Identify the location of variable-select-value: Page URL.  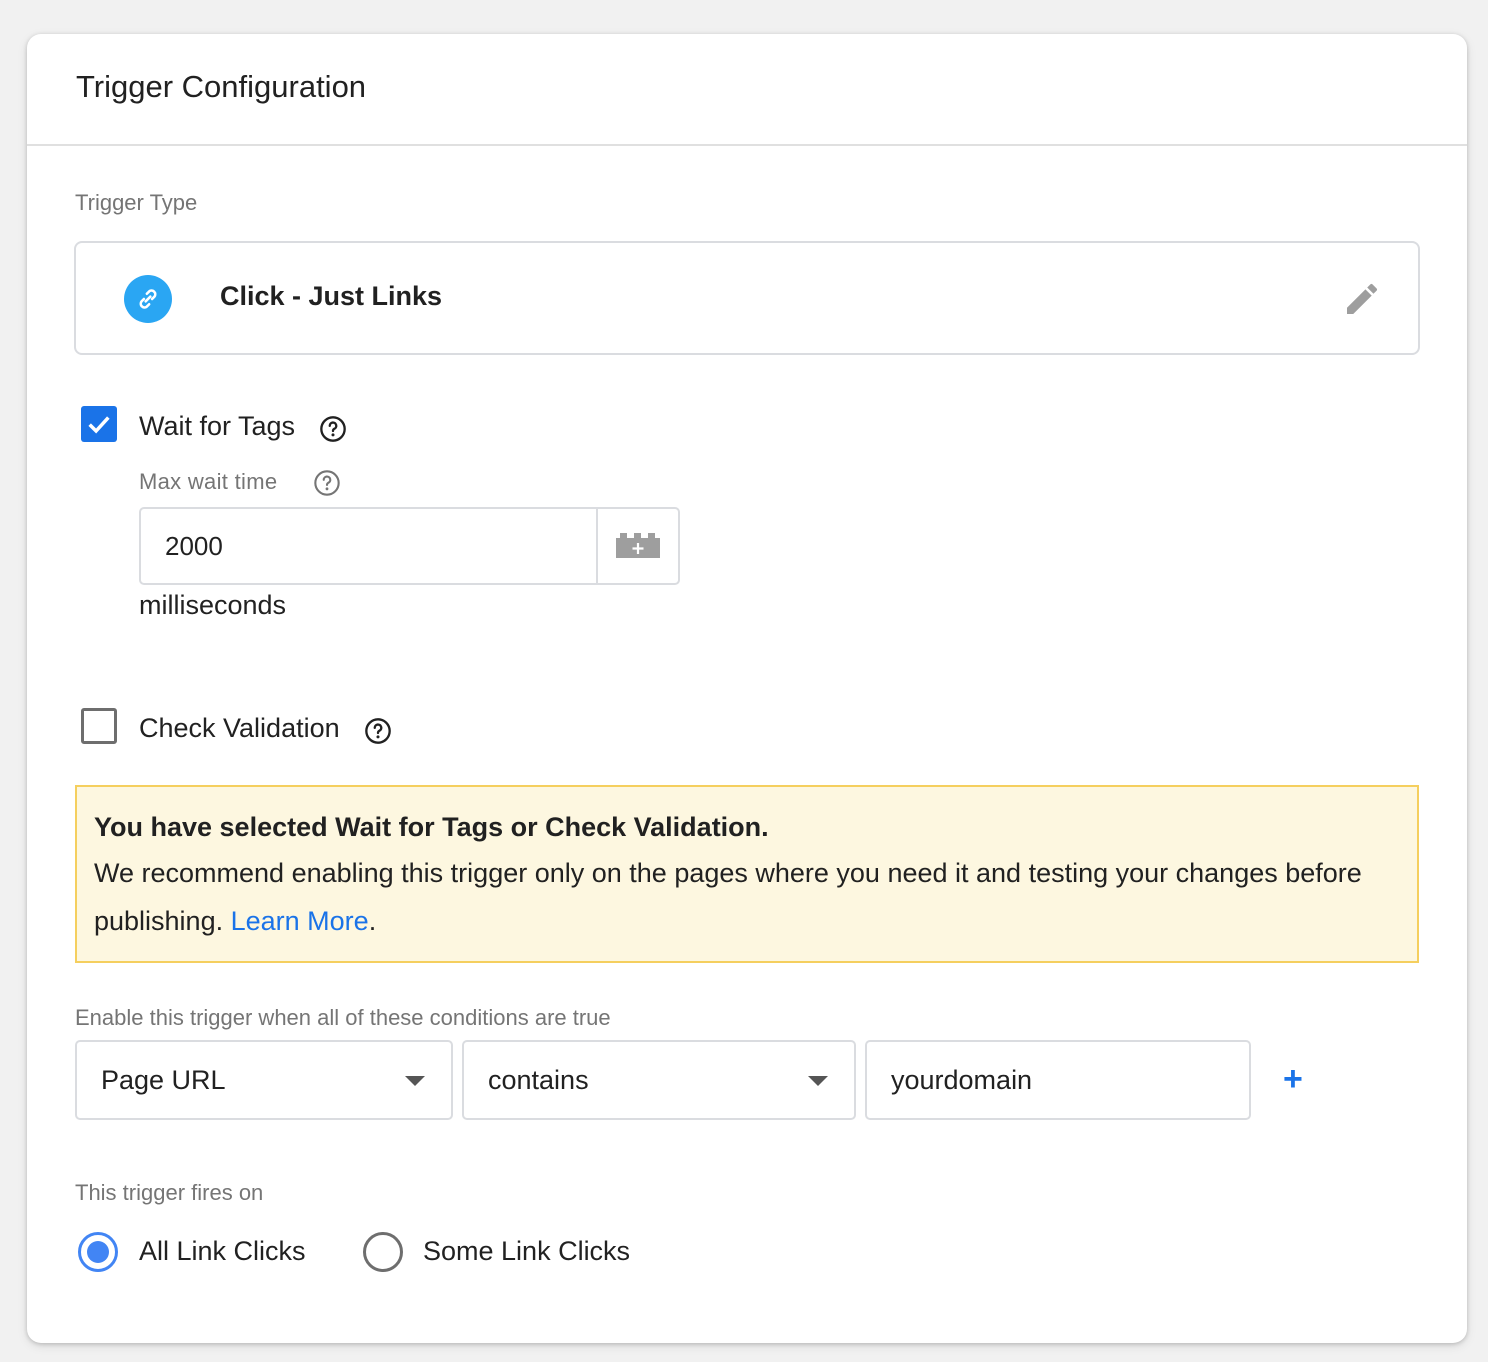
(163, 1079).